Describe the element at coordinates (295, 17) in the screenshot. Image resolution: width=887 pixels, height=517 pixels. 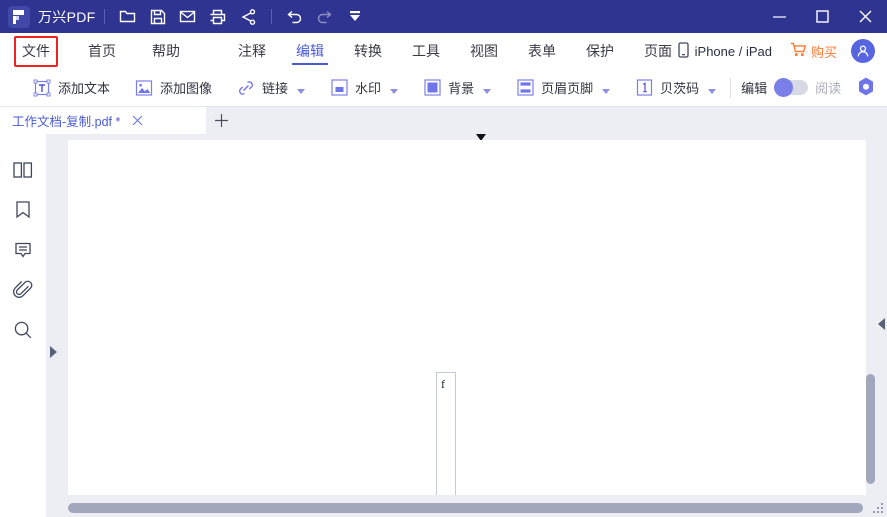
I see `undo-icon` at that location.